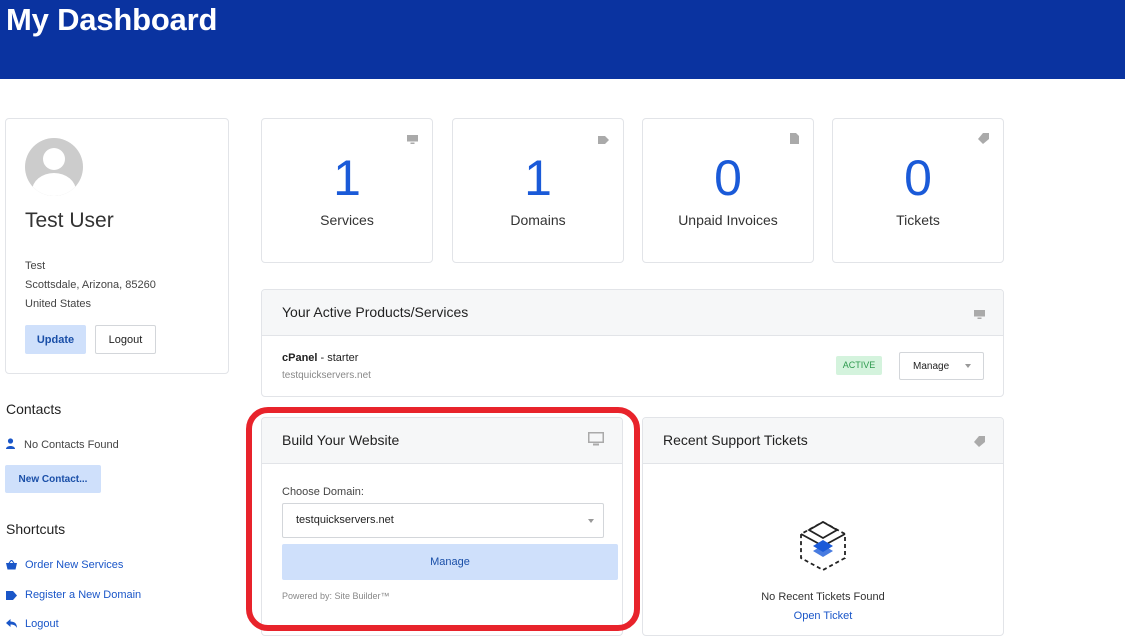 The width and height of the screenshot is (1125, 636). Describe the element at coordinates (326, 375) in the screenshot. I see `product-domain: testquickservers.net` at that location.